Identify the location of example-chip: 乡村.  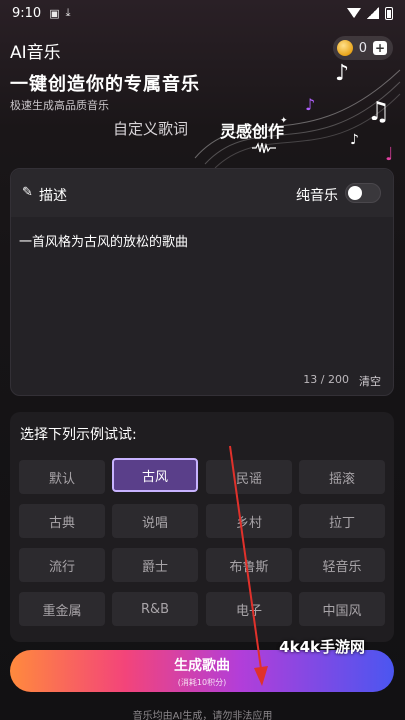
(249, 521).